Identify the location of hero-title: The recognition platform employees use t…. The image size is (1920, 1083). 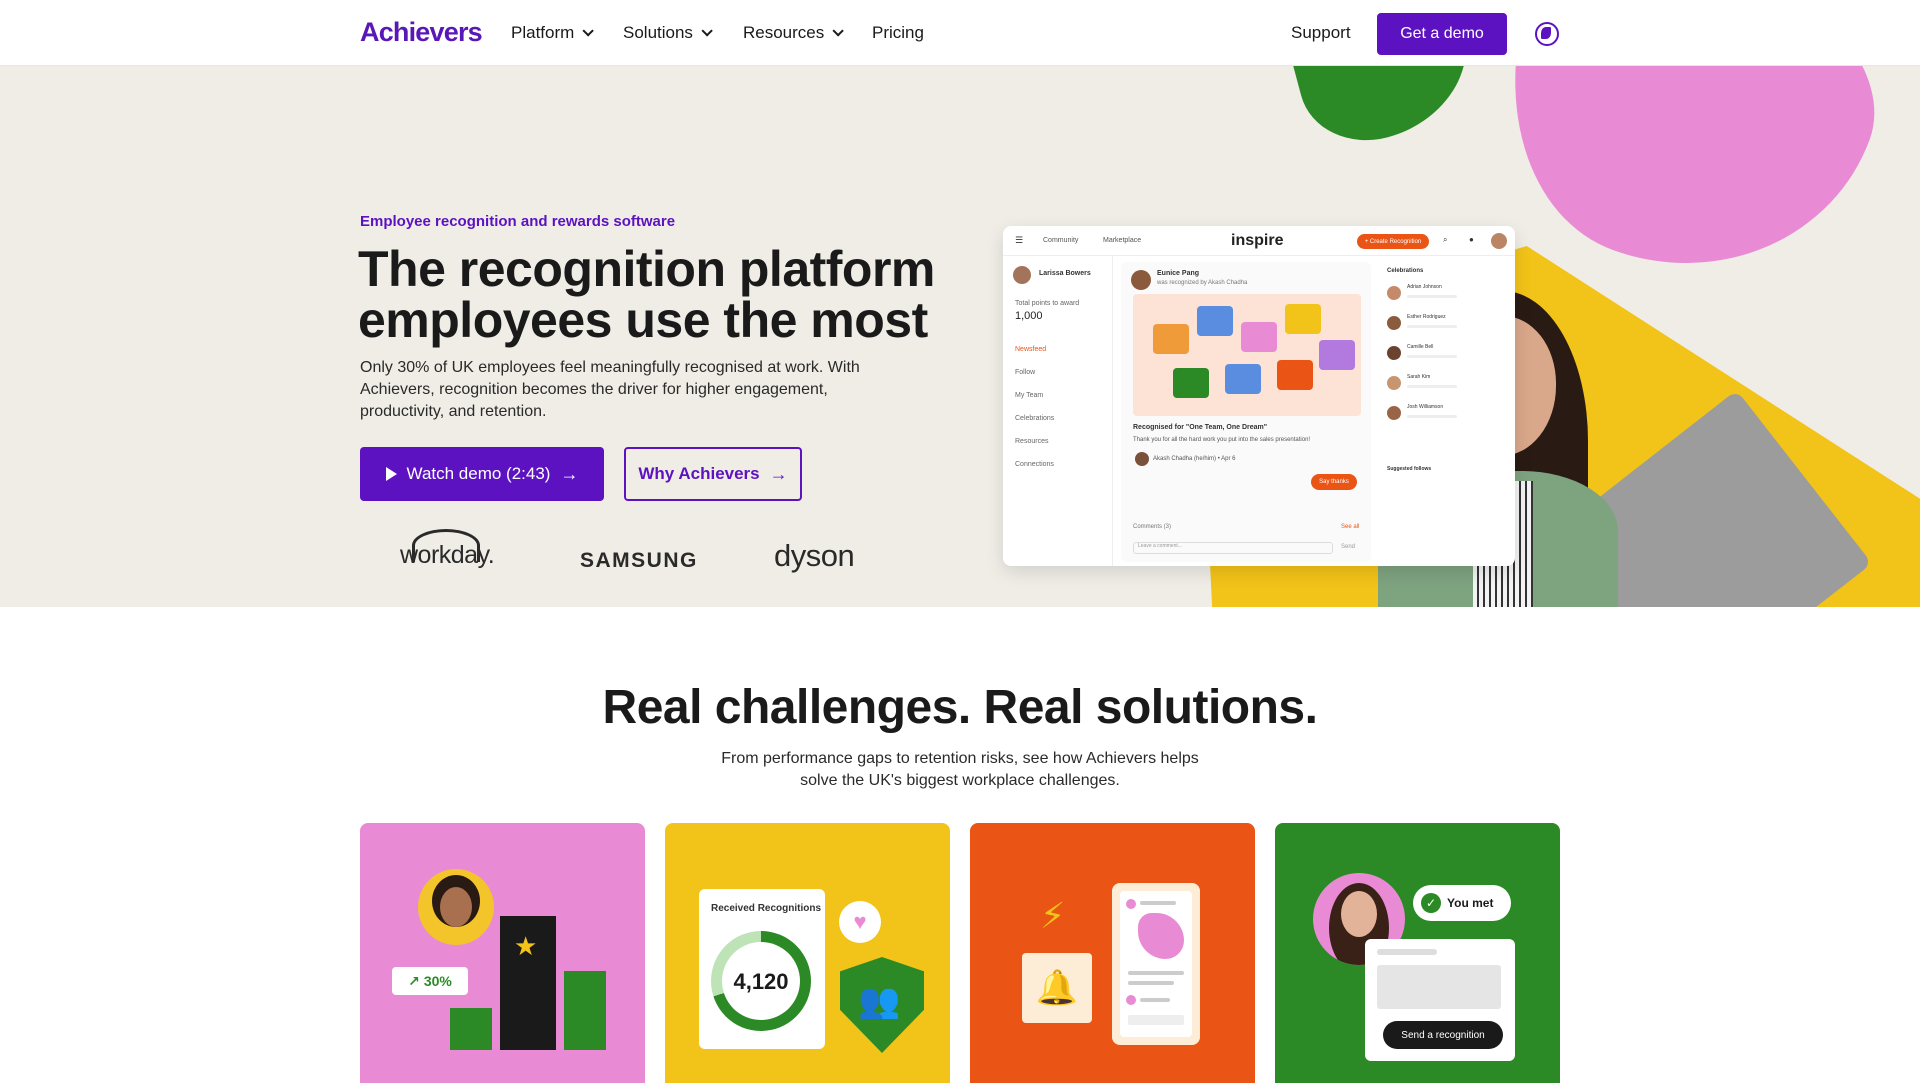
(646, 294).